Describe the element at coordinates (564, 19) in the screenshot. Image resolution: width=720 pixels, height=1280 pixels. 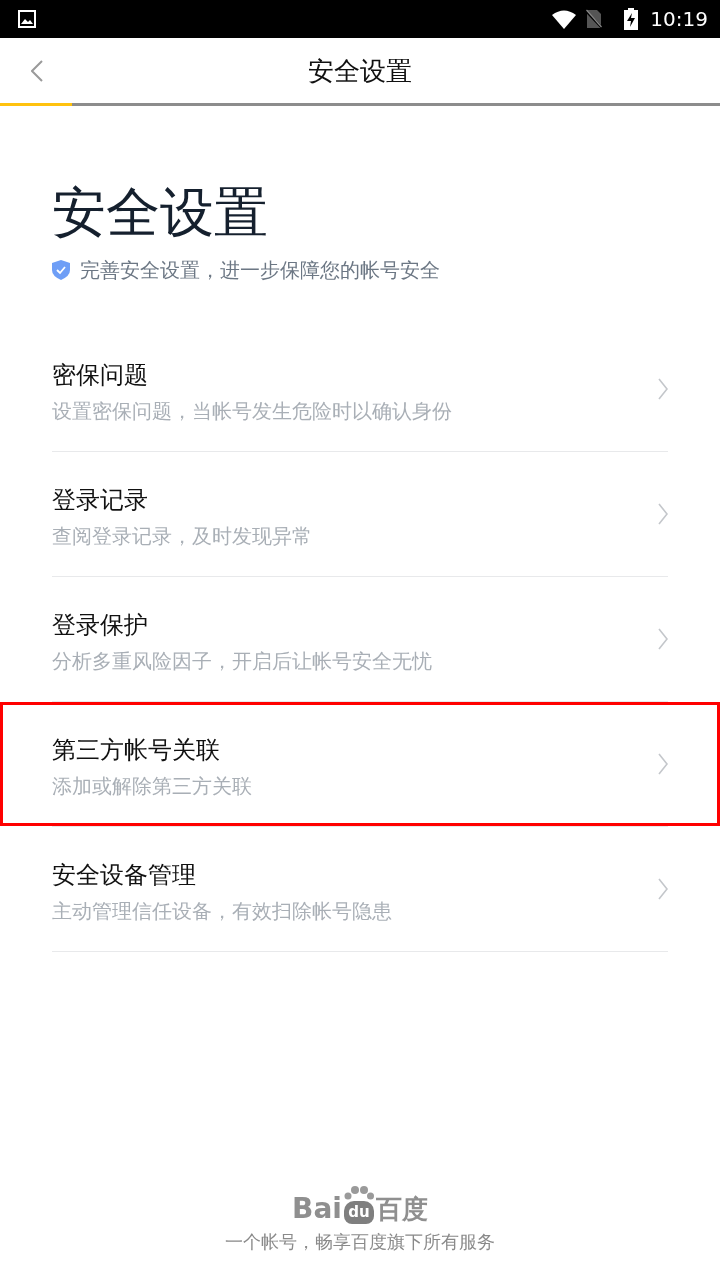
I see `wifi-icon` at that location.